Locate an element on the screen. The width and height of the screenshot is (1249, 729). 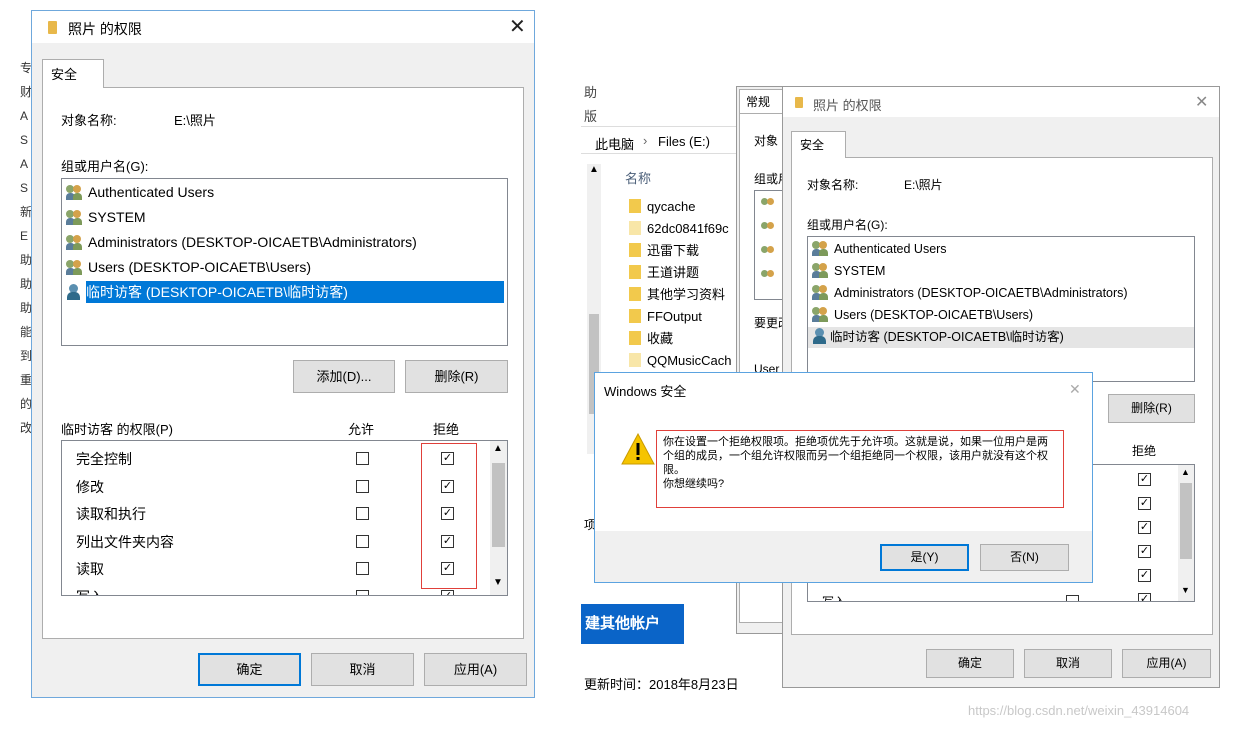
breadcrumb-this-pc: 此电脑 is located at coordinates (614, 143).